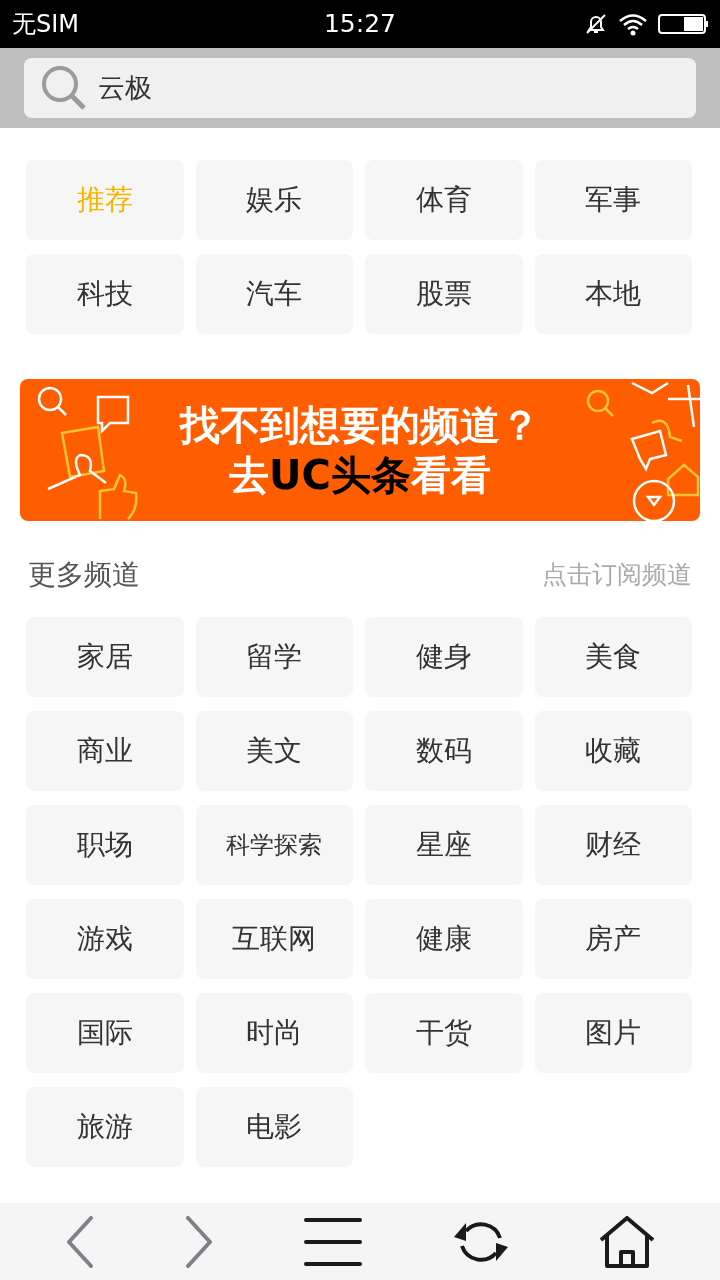  Describe the element at coordinates (596, 24) in the screenshot. I see `muted-bell-icon` at that location.